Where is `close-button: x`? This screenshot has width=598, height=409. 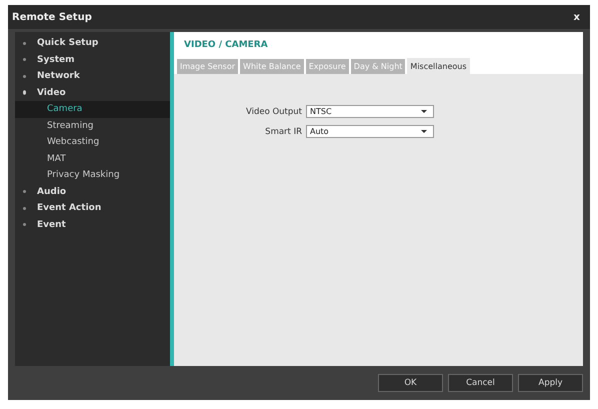
close-button: x is located at coordinates (577, 17).